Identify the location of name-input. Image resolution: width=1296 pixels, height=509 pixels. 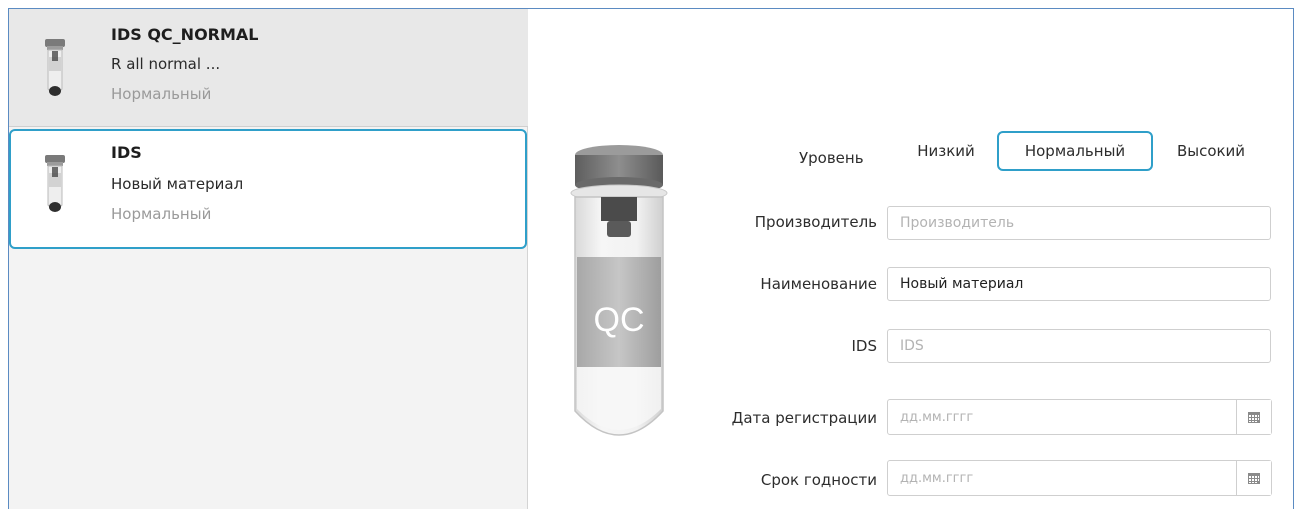
(1079, 284).